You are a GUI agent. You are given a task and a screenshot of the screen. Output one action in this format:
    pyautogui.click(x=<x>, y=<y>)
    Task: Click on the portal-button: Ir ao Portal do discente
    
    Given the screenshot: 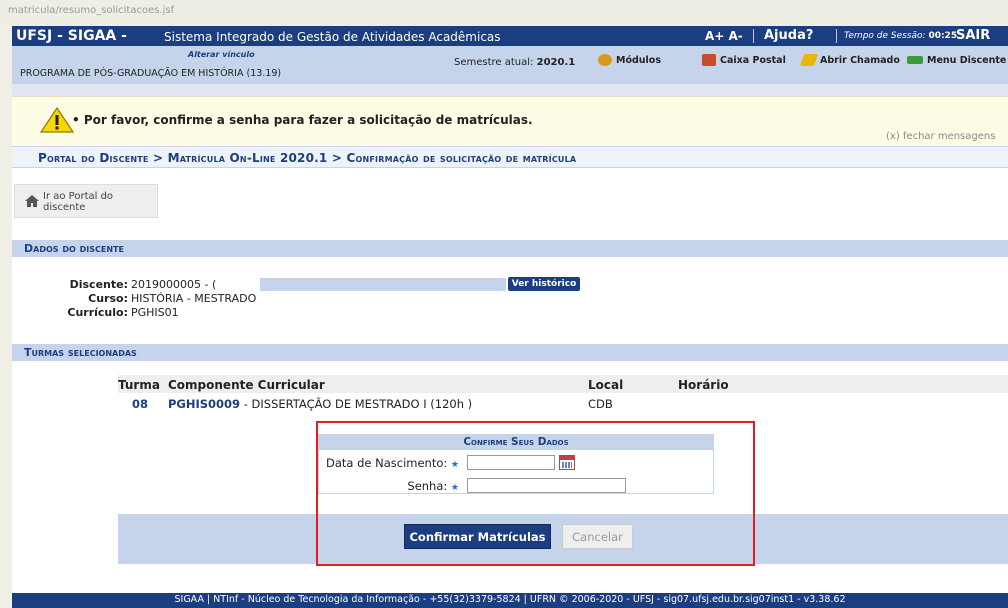 What is the action you would take?
    pyautogui.click(x=86, y=201)
    